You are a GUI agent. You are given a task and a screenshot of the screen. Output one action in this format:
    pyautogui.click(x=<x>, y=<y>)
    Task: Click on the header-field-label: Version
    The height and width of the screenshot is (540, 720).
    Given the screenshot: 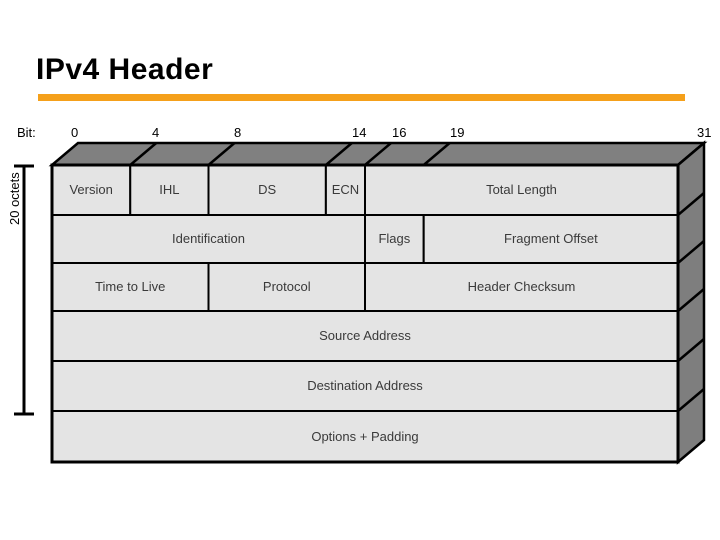 What is the action you would take?
    pyautogui.click(x=91, y=189)
    